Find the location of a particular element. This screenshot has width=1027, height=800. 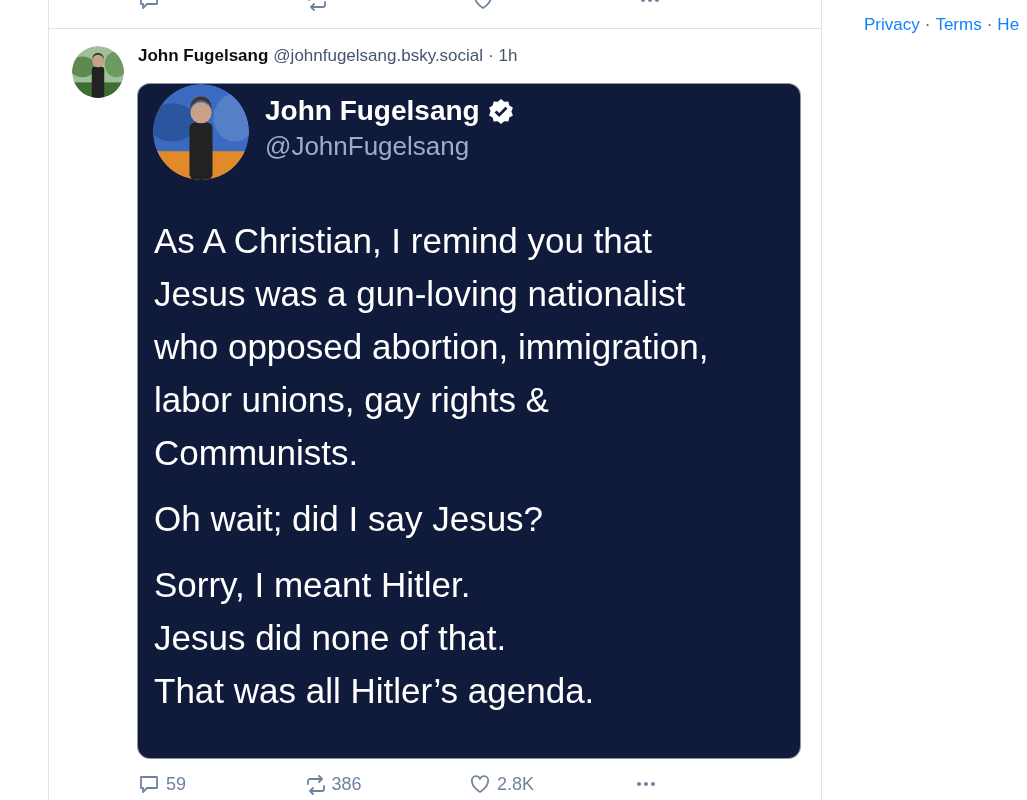

footer-link: Privacy is located at coordinates (892, 407).